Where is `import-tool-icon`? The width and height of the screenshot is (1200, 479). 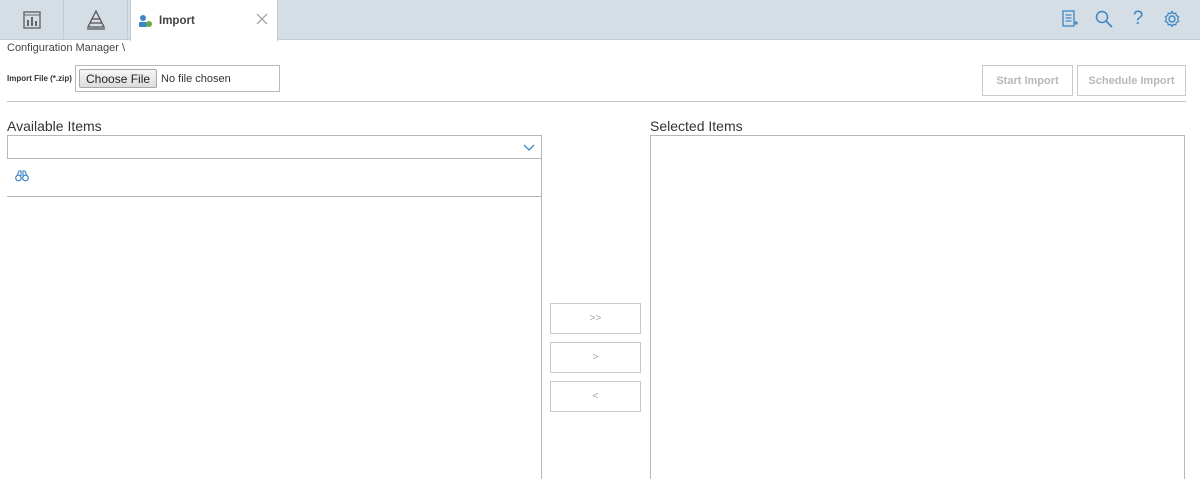 import-tool-icon is located at coordinates (145, 21).